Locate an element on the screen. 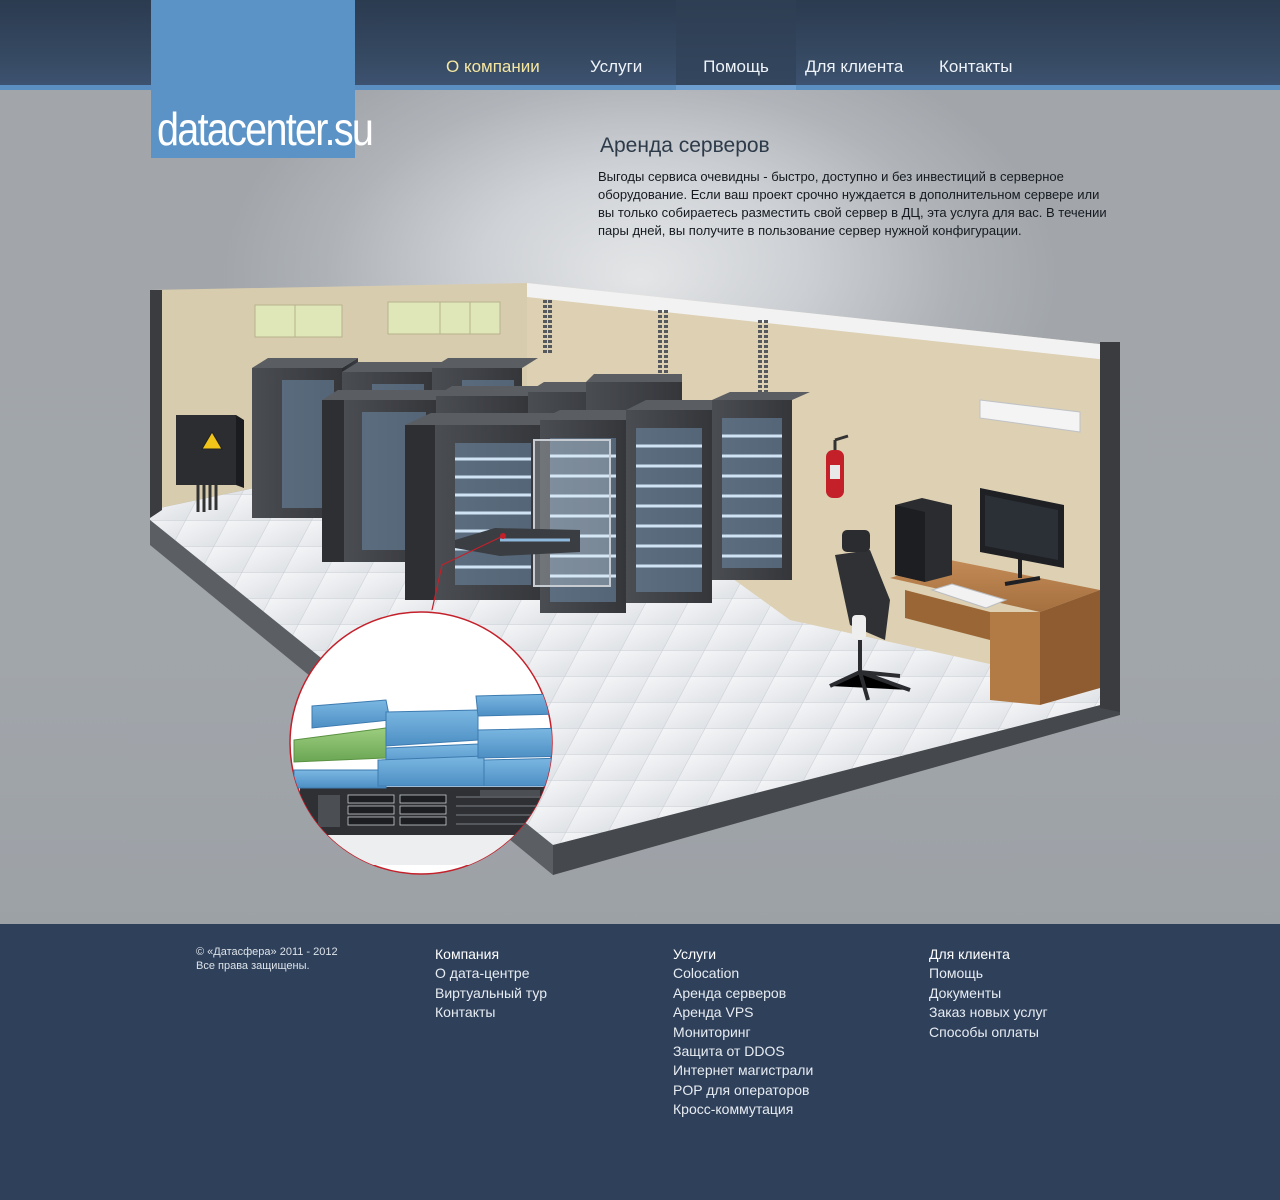  footer-link-ddos: Защита от DDOS is located at coordinates (729, 1051).